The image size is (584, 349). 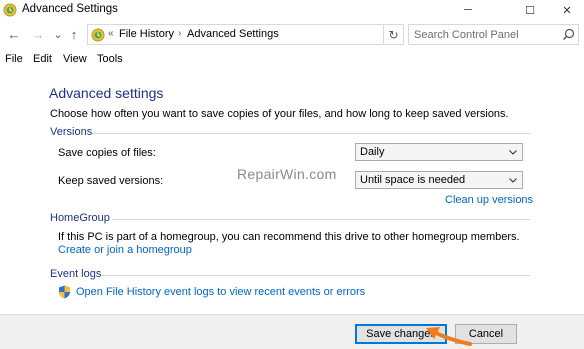 I want to click on menu-file: File, so click(x=14, y=59).